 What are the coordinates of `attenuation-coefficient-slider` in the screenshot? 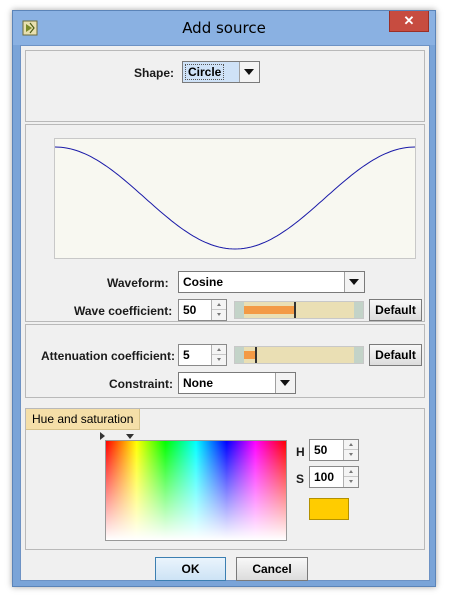 It's located at (299, 355).